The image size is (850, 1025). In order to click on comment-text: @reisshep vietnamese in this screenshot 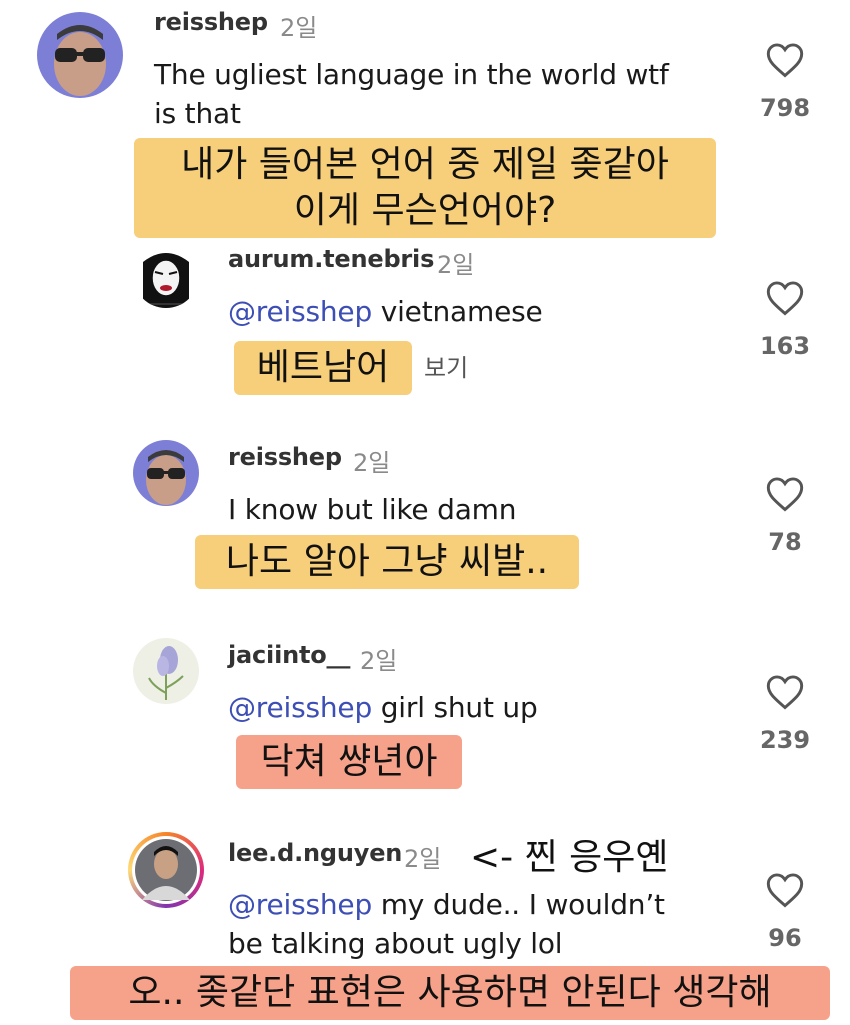, I will do `click(488, 311)`.